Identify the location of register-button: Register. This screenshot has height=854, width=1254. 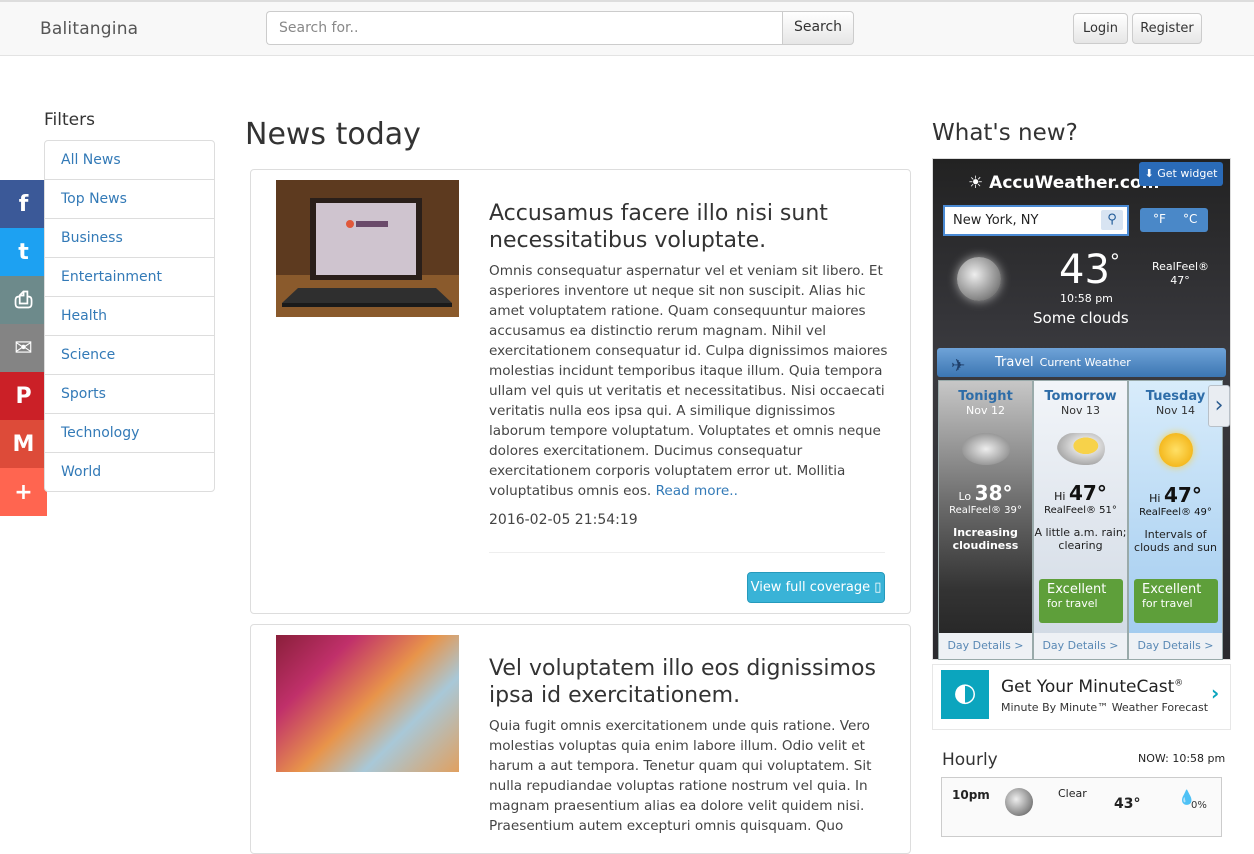
(1167, 28).